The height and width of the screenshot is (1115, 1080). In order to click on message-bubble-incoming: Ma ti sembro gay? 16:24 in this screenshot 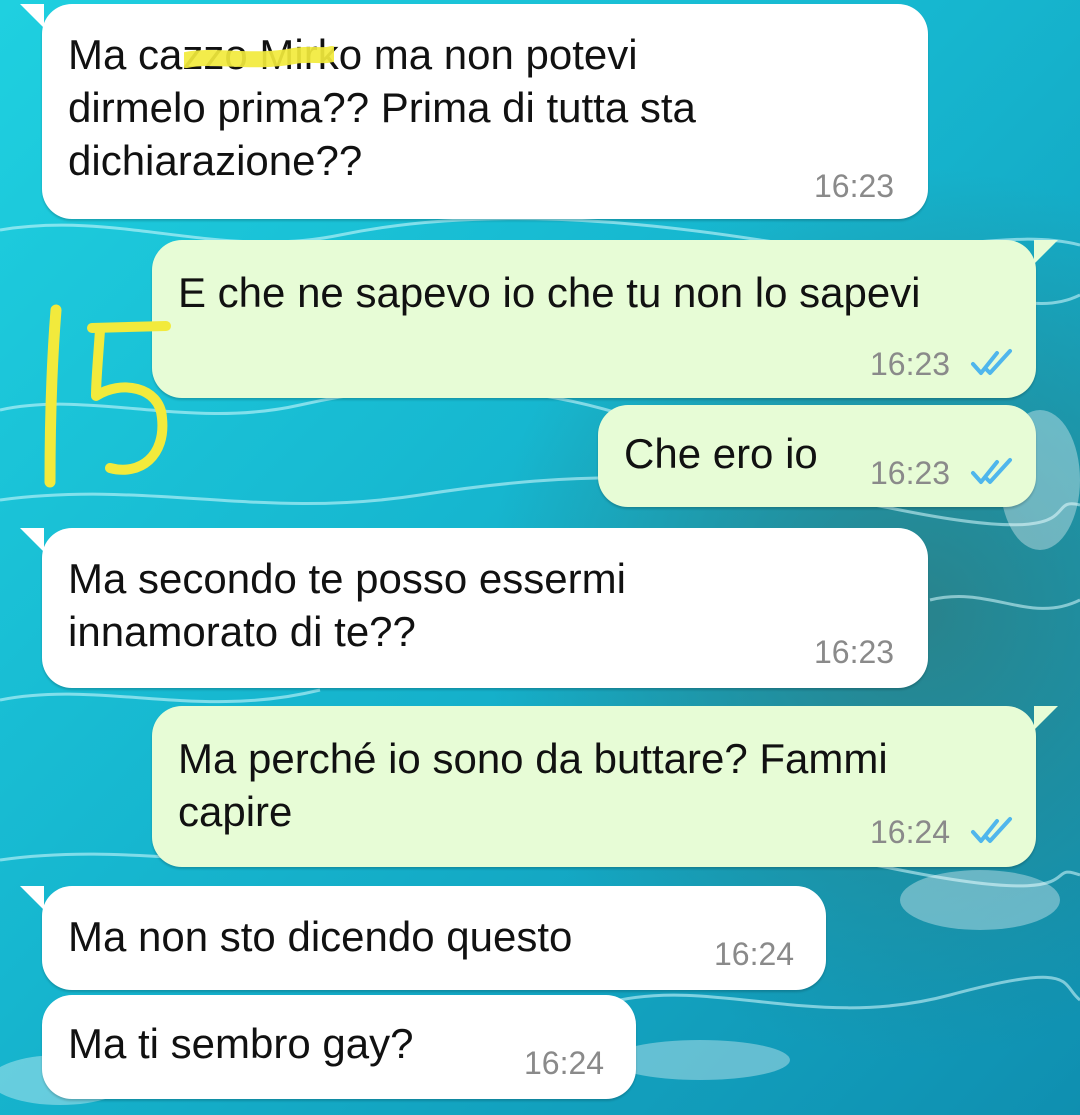, I will do `click(339, 1047)`.